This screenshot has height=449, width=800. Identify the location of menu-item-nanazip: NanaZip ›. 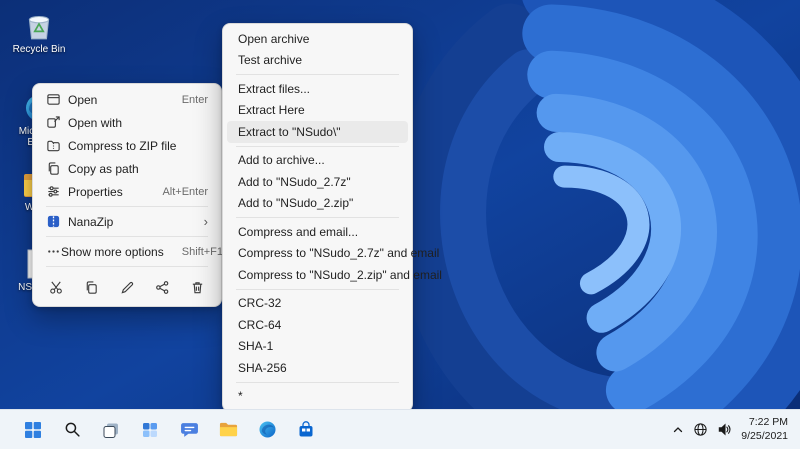
(127, 221).